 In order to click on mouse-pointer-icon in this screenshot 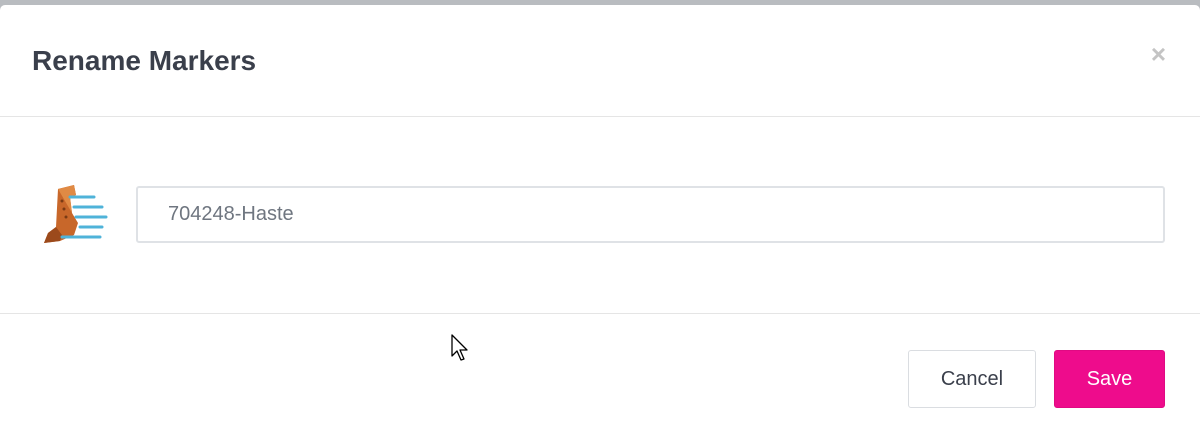, I will do `click(459, 347)`.